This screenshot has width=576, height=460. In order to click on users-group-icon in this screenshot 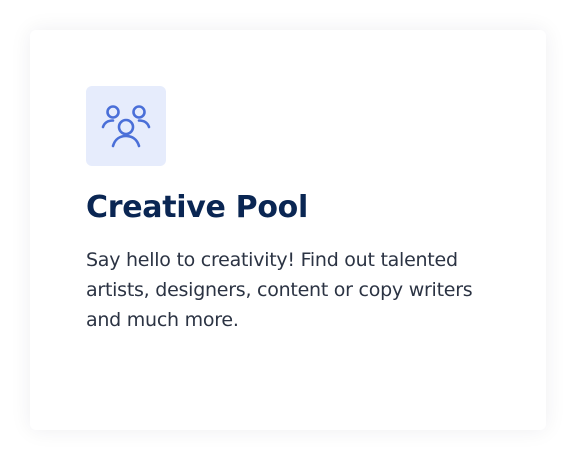, I will do `click(126, 126)`.